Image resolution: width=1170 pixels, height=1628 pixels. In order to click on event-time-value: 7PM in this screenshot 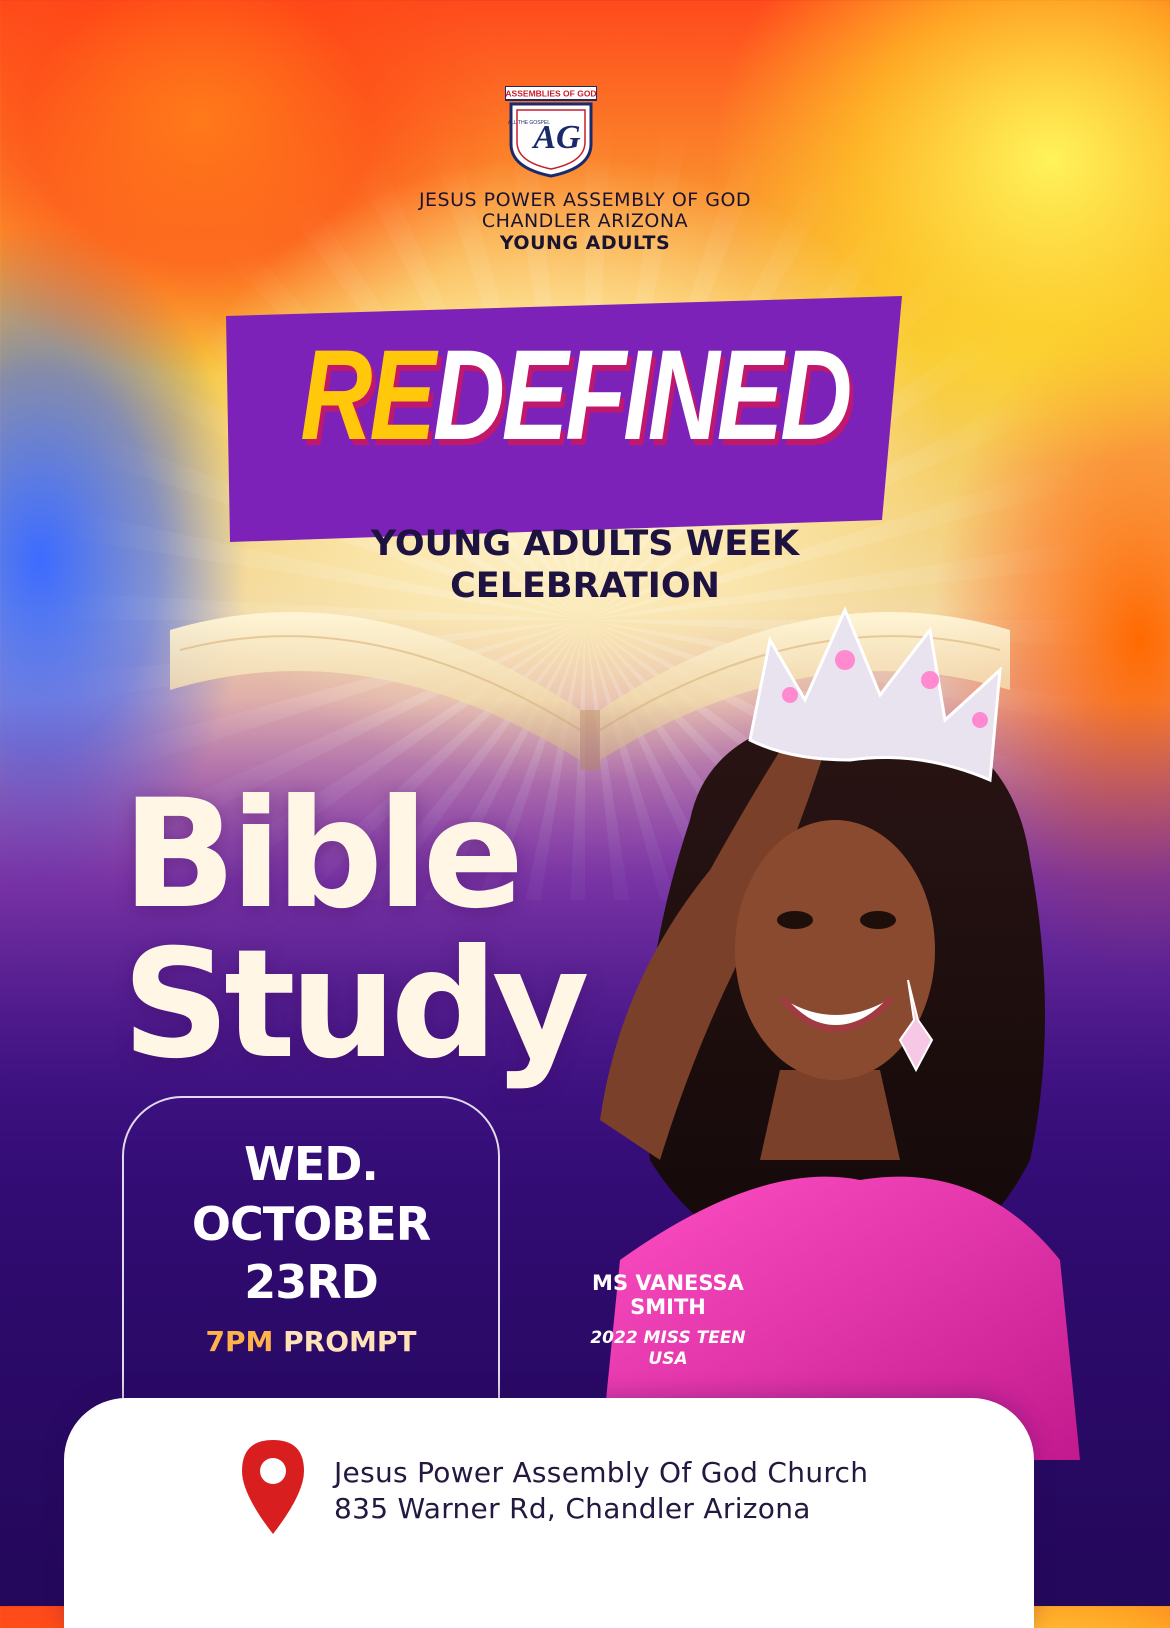, I will do `click(239, 1341)`.